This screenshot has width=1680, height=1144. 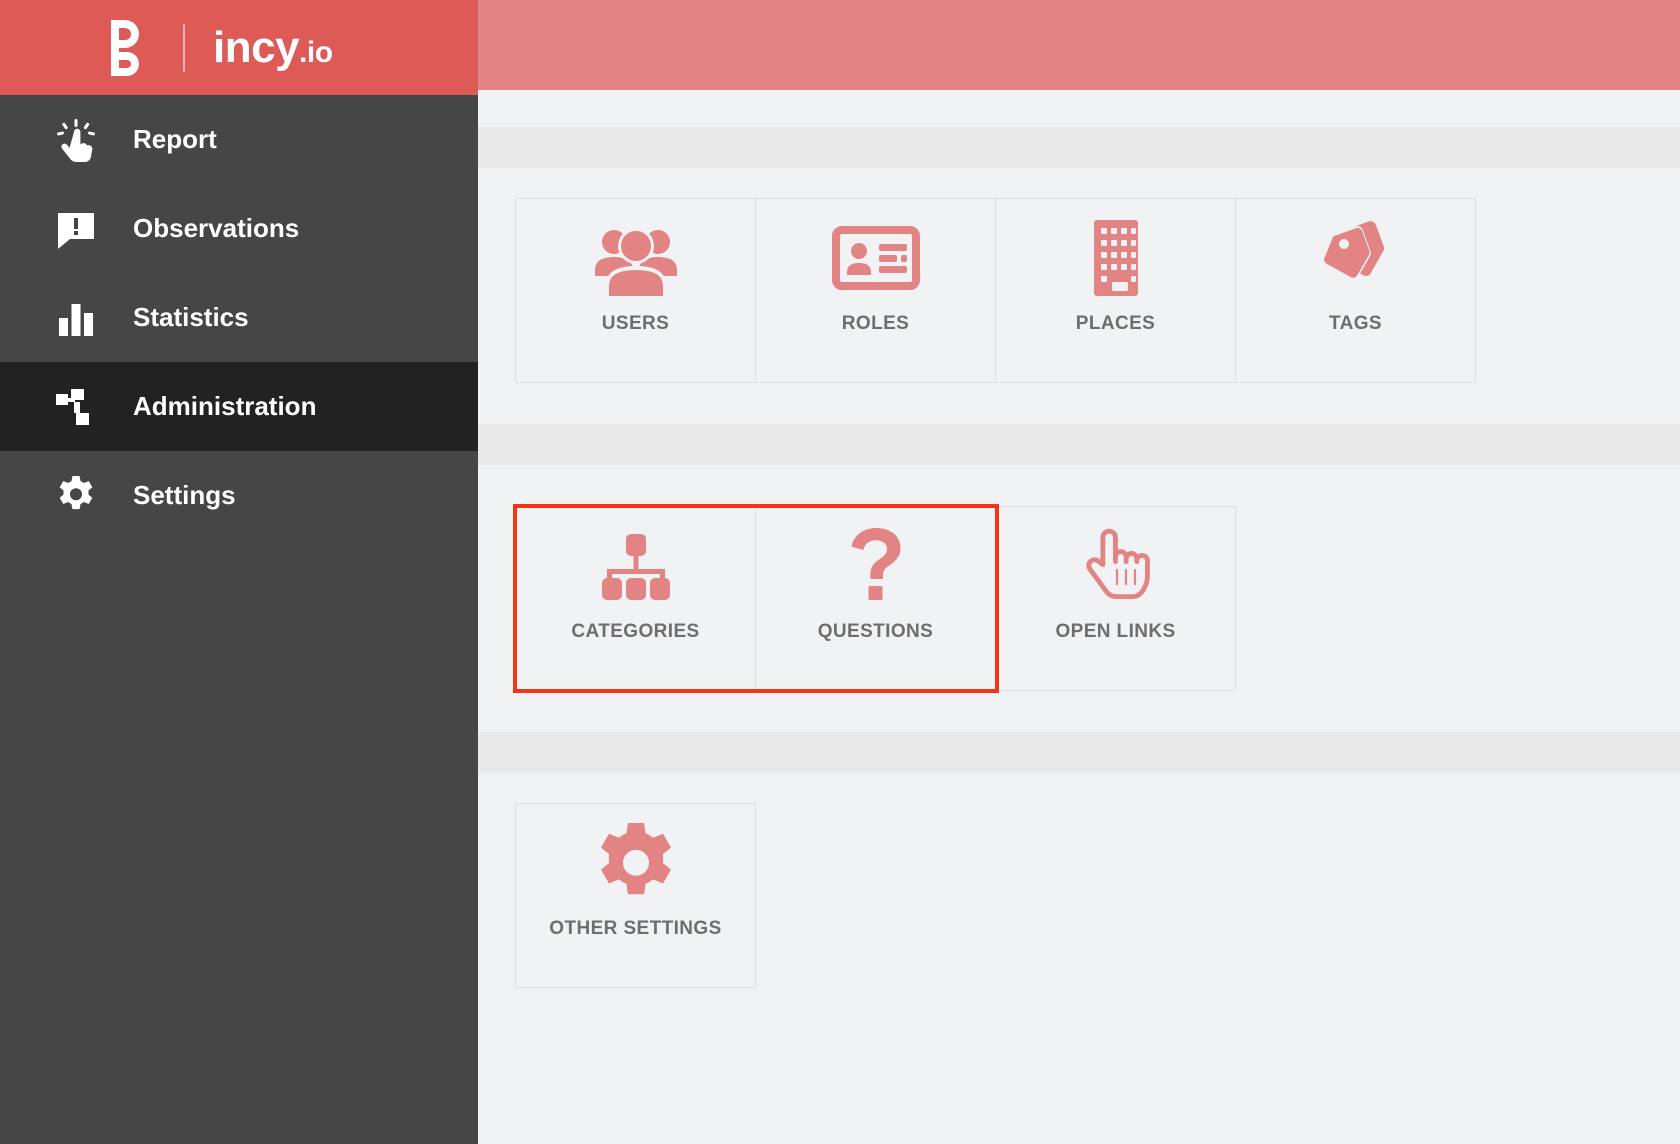 I want to click on tile-roles: ROLES, so click(x=875, y=290).